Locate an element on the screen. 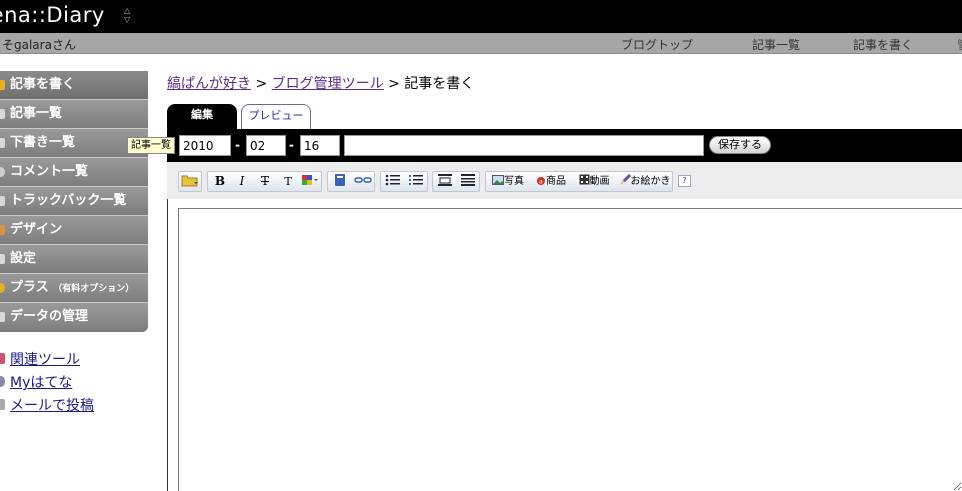 The height and width of the screenshot is (491, 962). toolbar-group-insert is located at coordinates (351, 181).